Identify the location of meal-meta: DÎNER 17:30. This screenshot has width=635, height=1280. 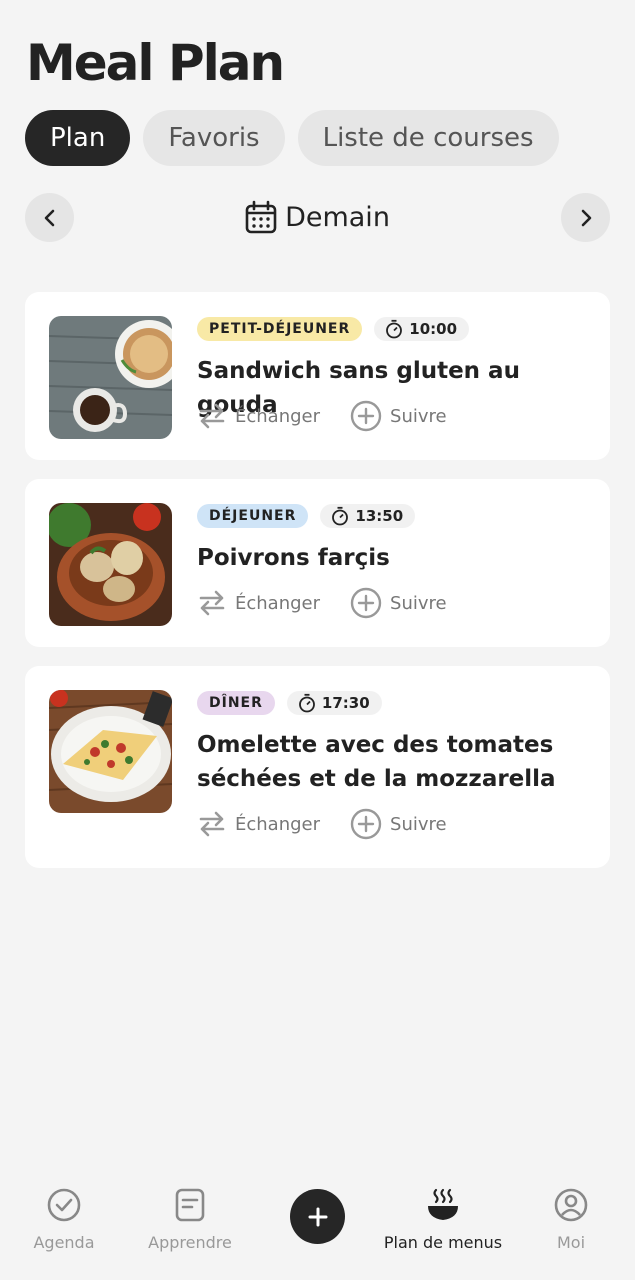
(289, 703).